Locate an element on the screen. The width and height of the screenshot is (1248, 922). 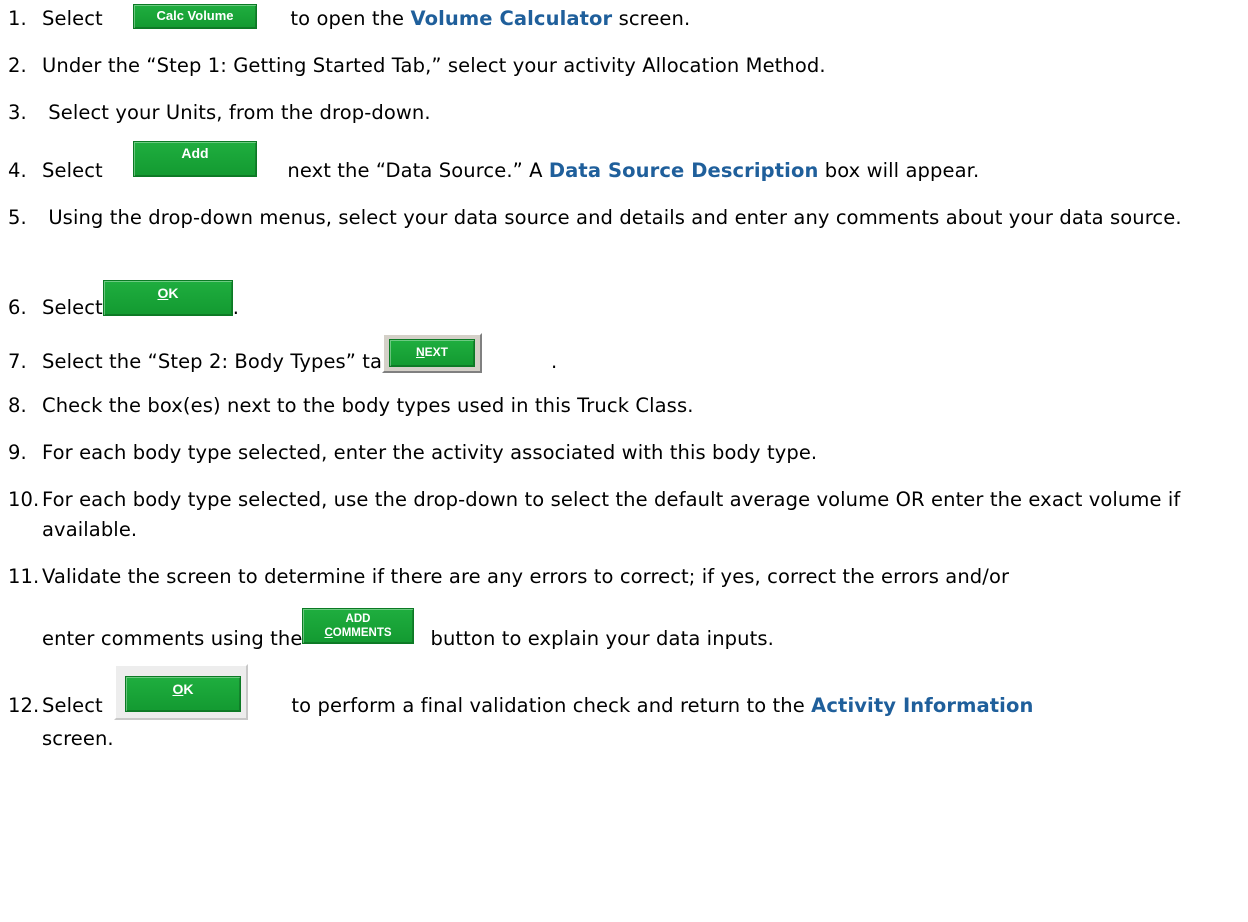
step-number: 4. is located at coordinates (17, 170).